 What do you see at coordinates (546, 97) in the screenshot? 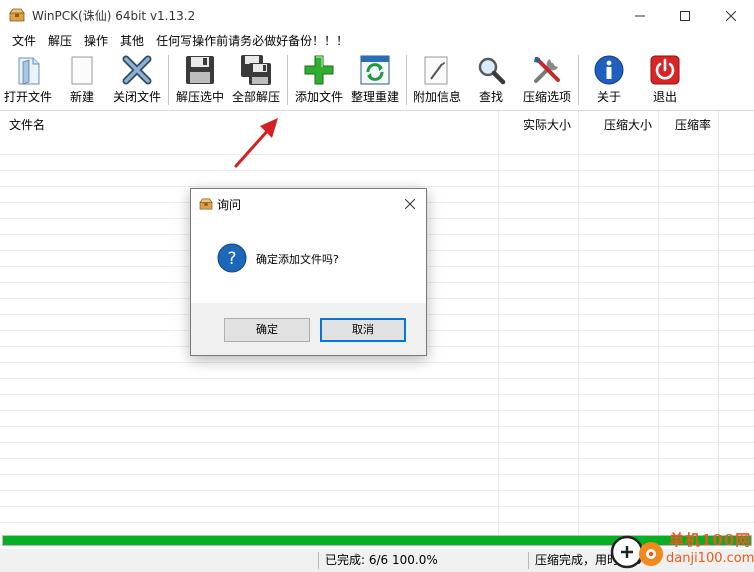
I see `compression-options-label: 压缩选项` at bounding box center [546, 97].